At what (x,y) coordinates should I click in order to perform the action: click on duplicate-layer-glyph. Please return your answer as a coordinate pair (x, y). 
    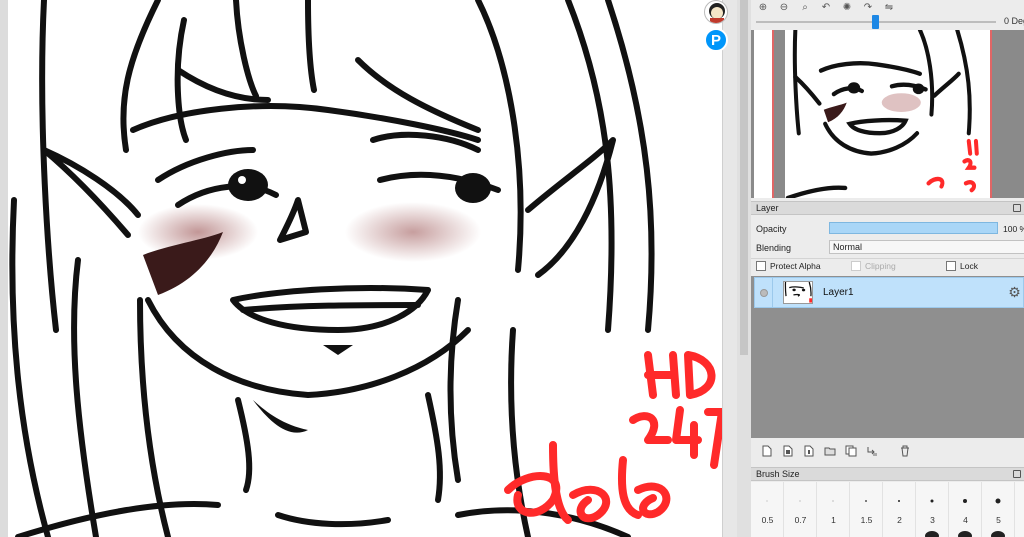
    Looking at the image, I should click on (851, 451).